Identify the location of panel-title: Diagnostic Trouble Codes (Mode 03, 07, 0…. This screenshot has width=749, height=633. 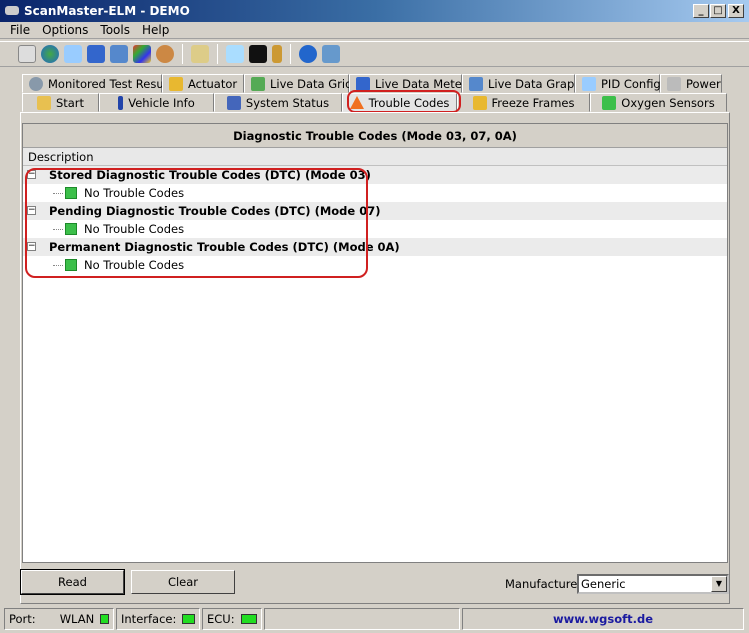
(375, 136).